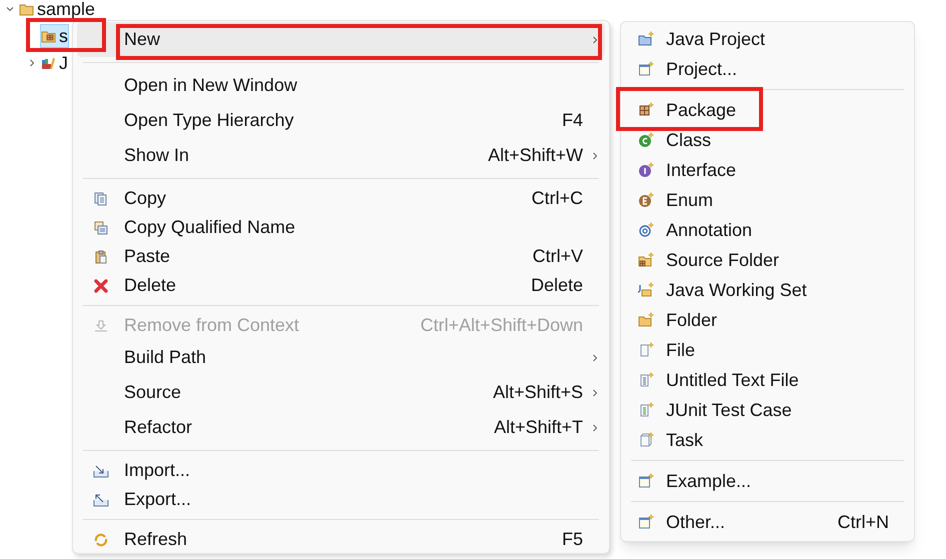 This screenshot has width=946, height=559. I want to click on menu-item: Copy Qualified Name, so click(341, 227).